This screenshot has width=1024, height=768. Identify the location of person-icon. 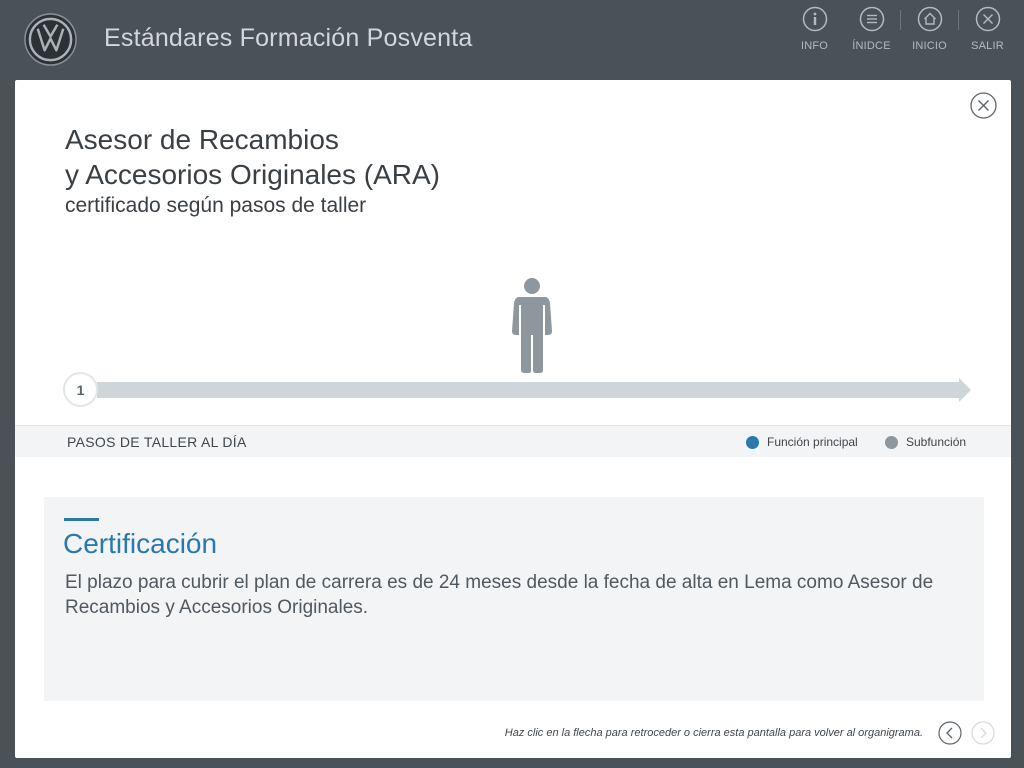
(532, 325).